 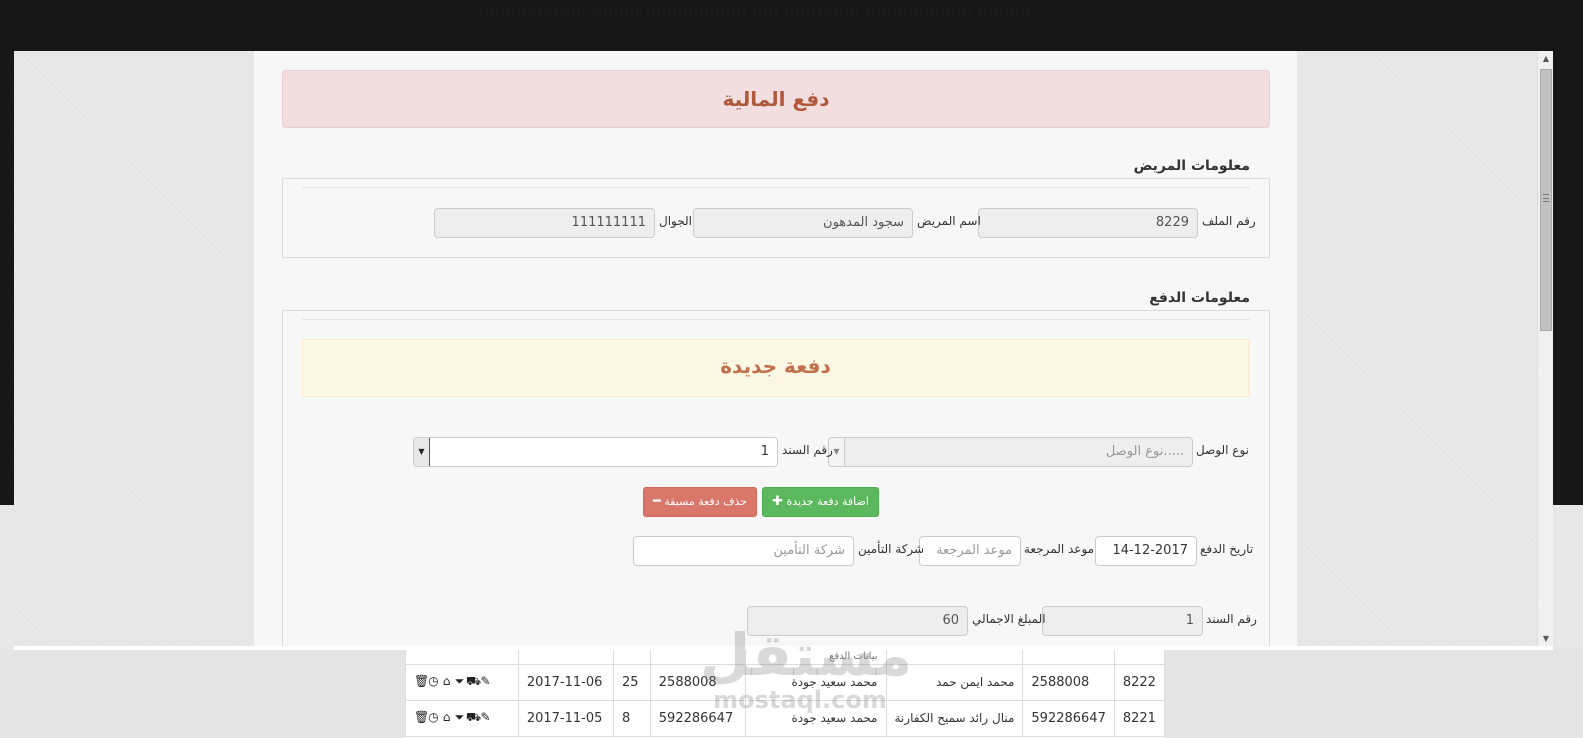 What do you see at coordinates (1146, 551) in the screenshot?
I see `payment-date-field: 14-12-2017` at bounding box center [1146, 551].